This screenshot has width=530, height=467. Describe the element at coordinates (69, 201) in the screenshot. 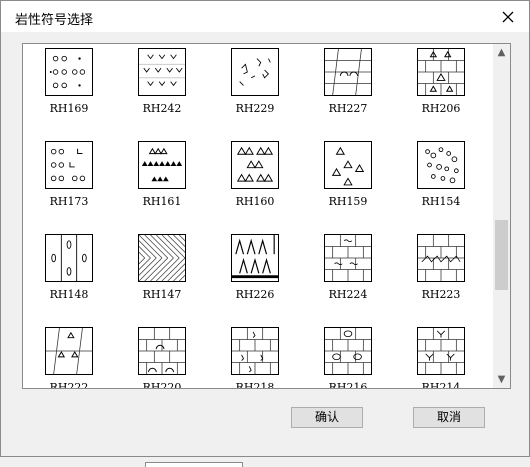

I see `symbol-code-label: RH173` at that location.